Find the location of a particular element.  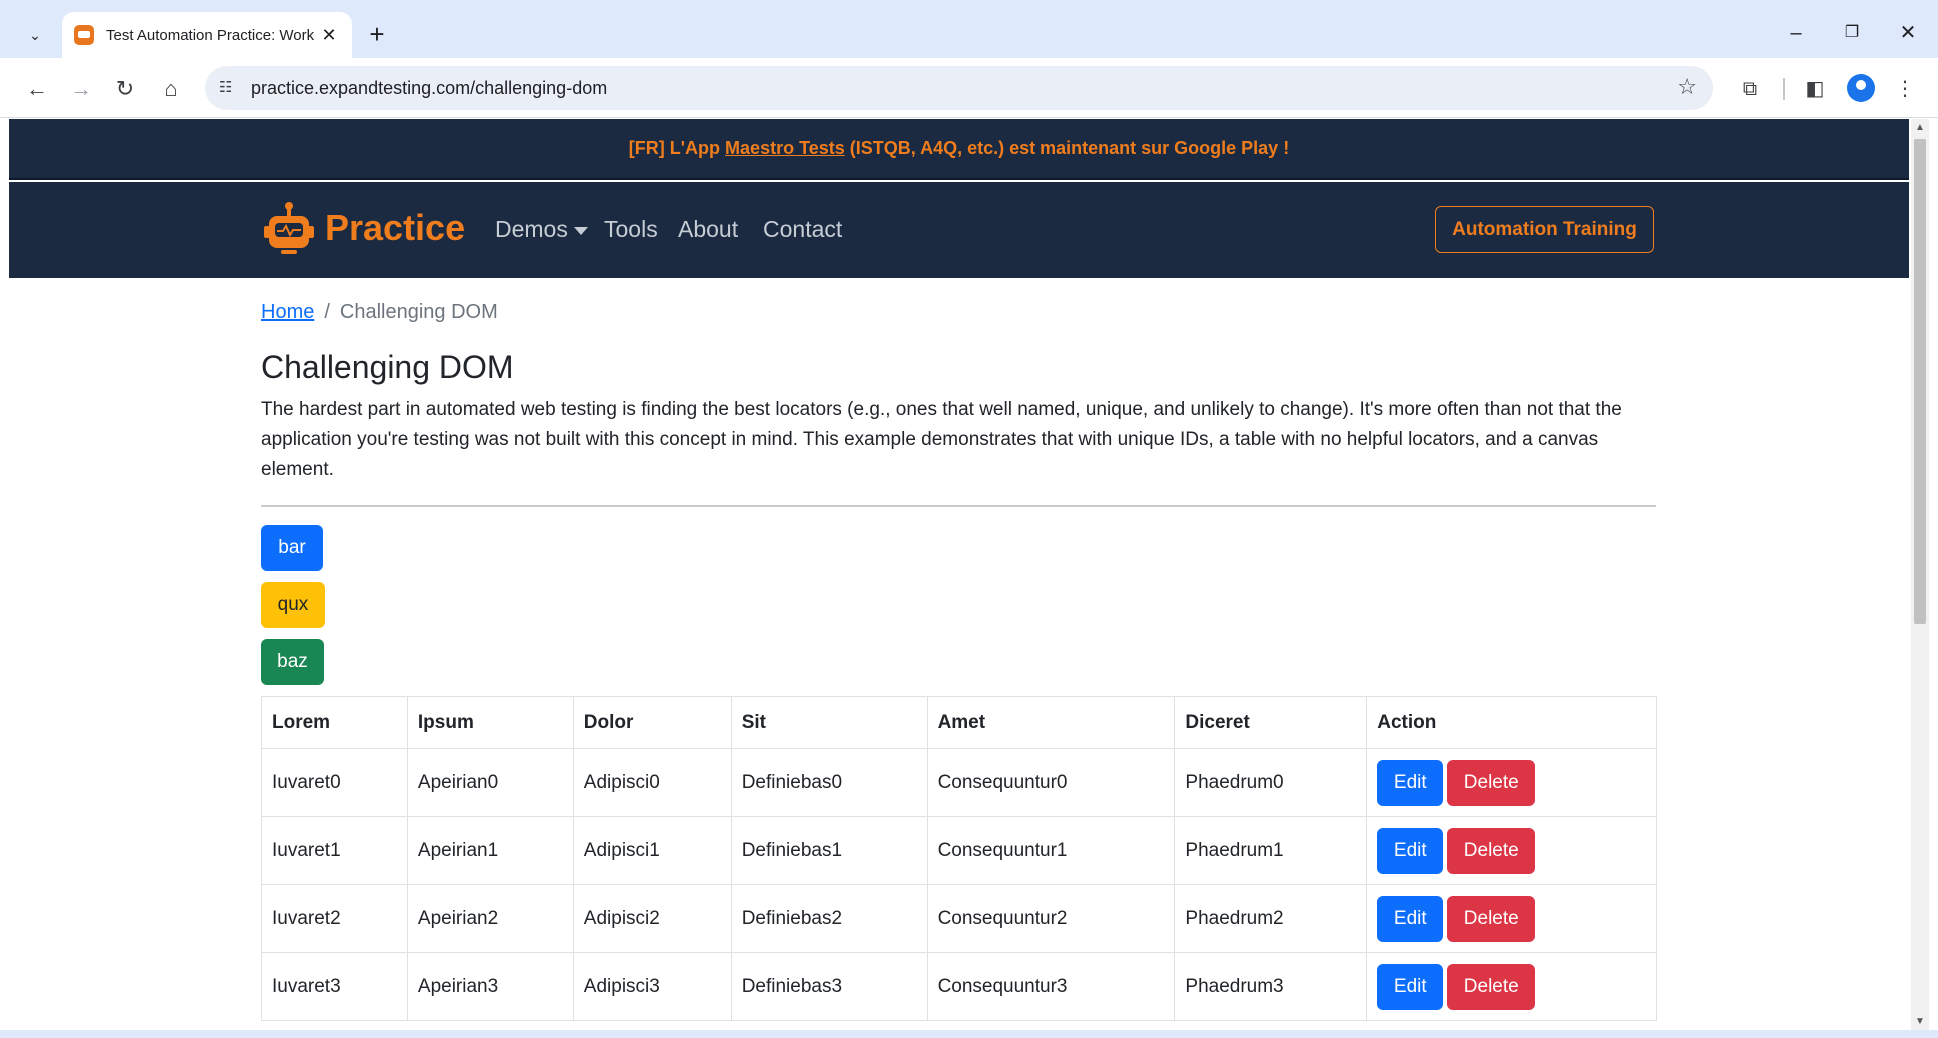

column-header: Lorem is located at coordinates (334, 722).